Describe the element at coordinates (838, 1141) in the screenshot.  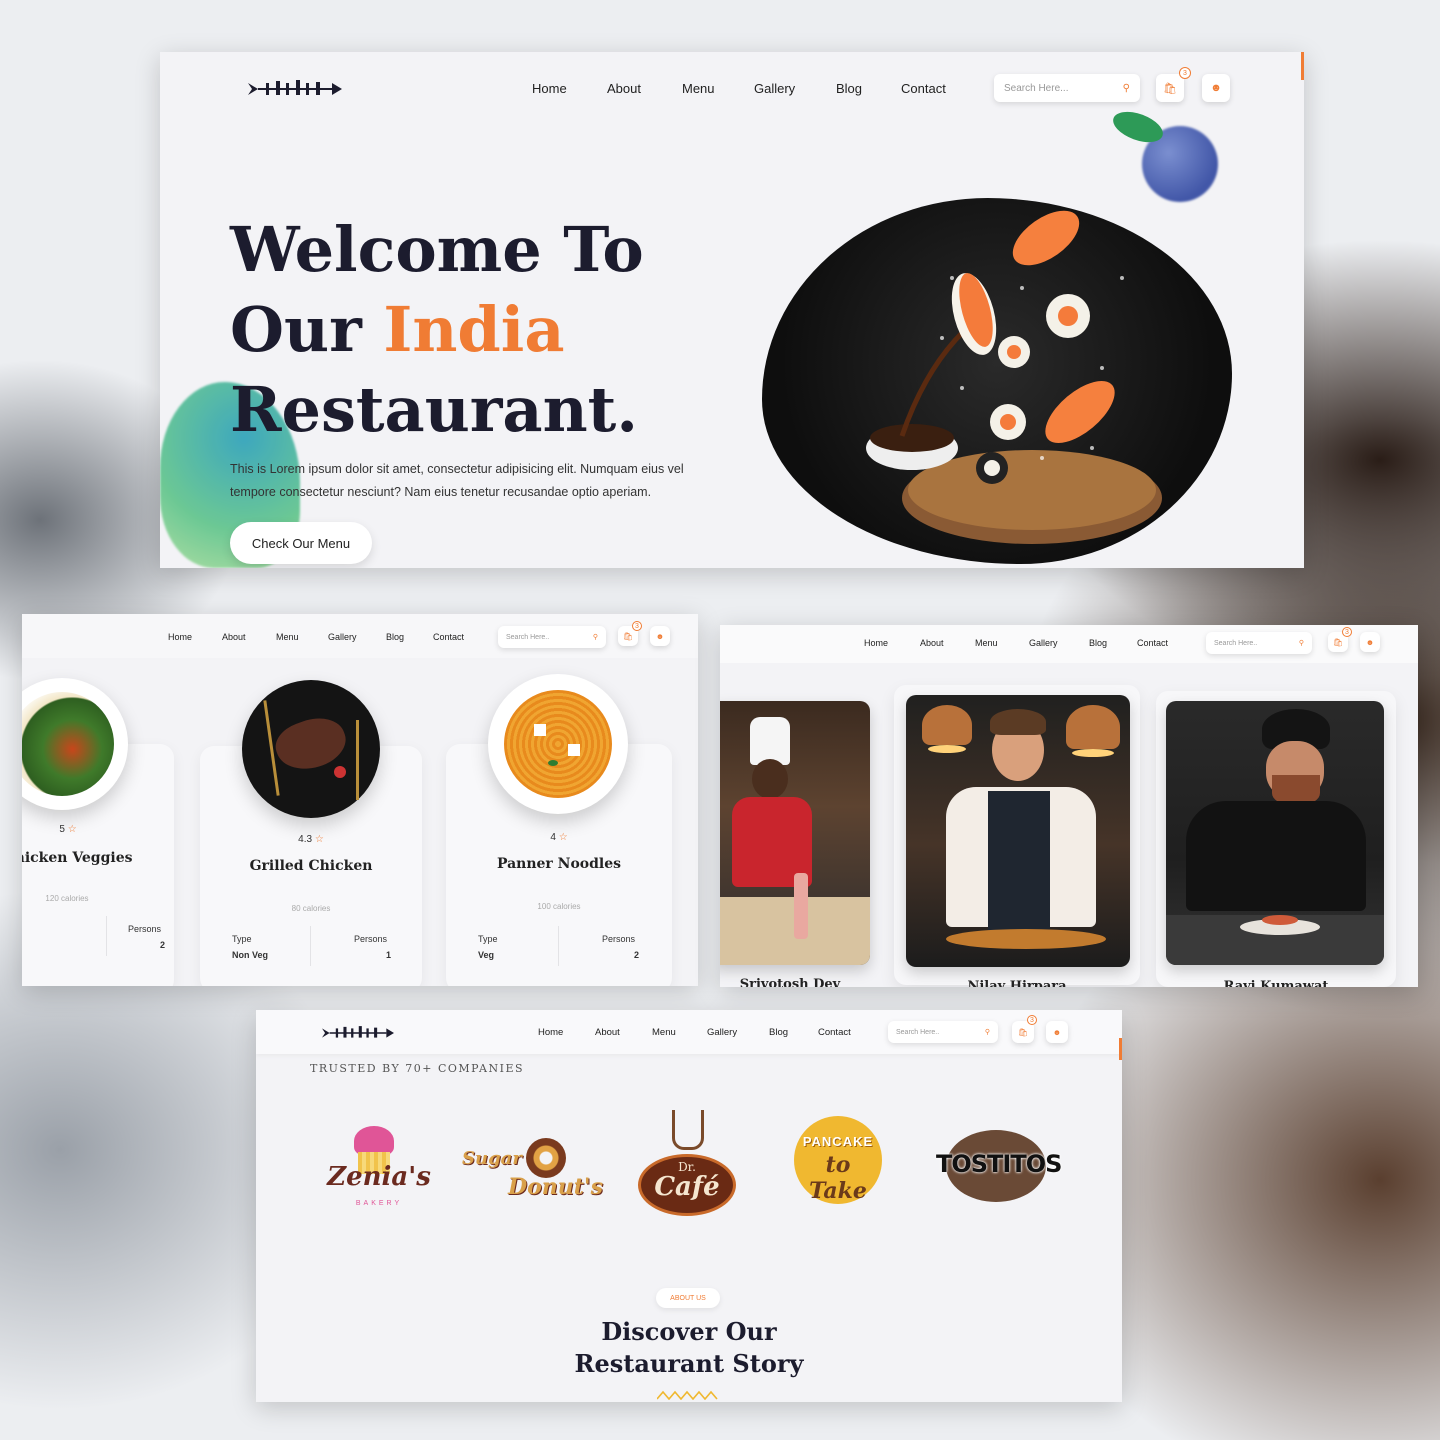
I see `brand-name: PANCAKE` at that location.